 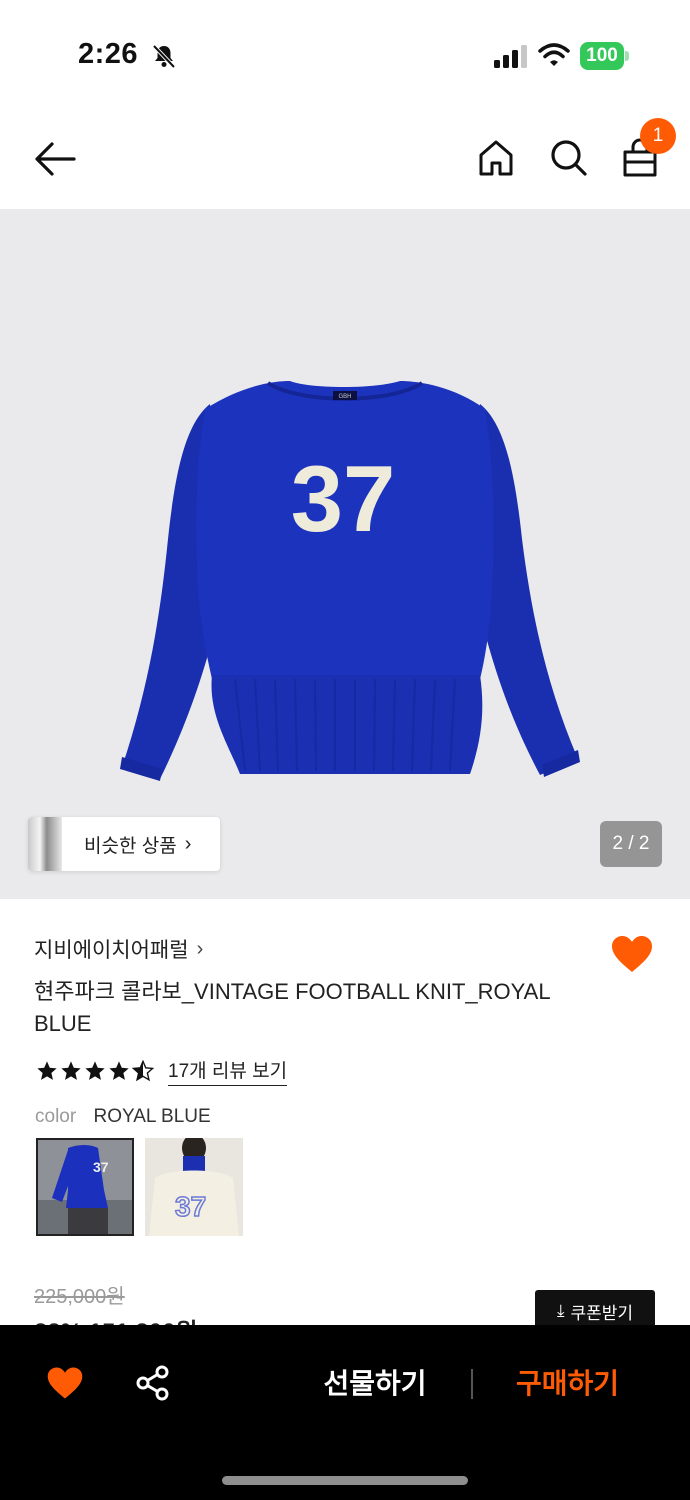 I want to click on color-value: ROYAL BLUE, so click(x=152, y=1116).